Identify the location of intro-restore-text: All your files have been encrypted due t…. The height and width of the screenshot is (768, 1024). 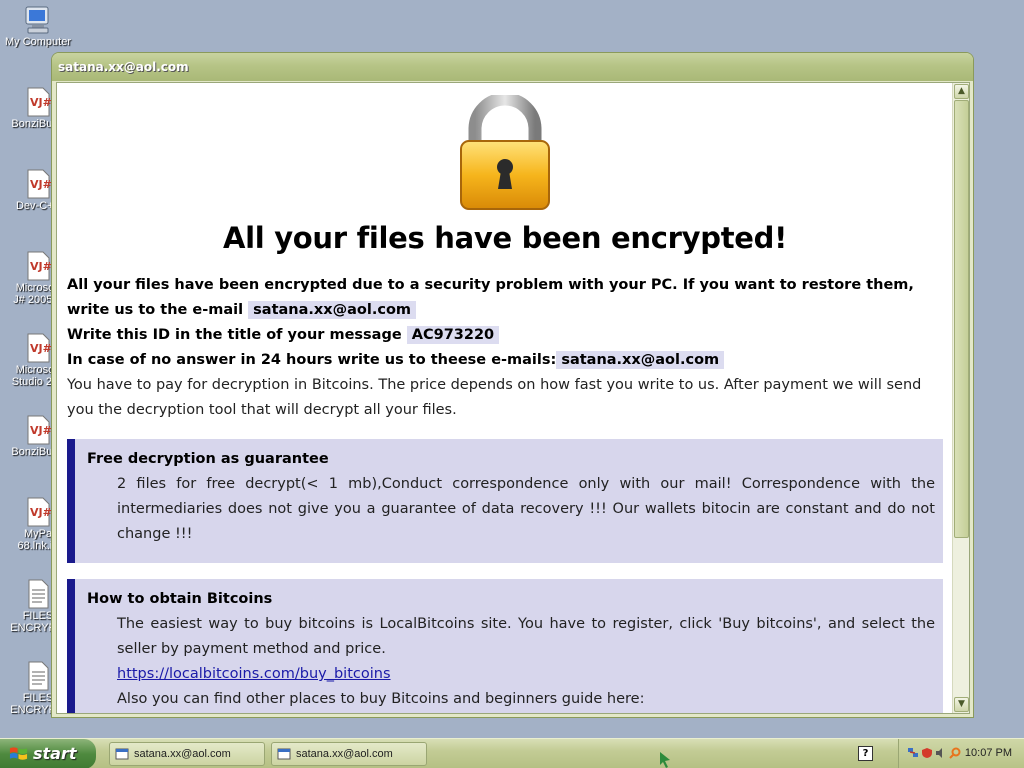
(490, 297).